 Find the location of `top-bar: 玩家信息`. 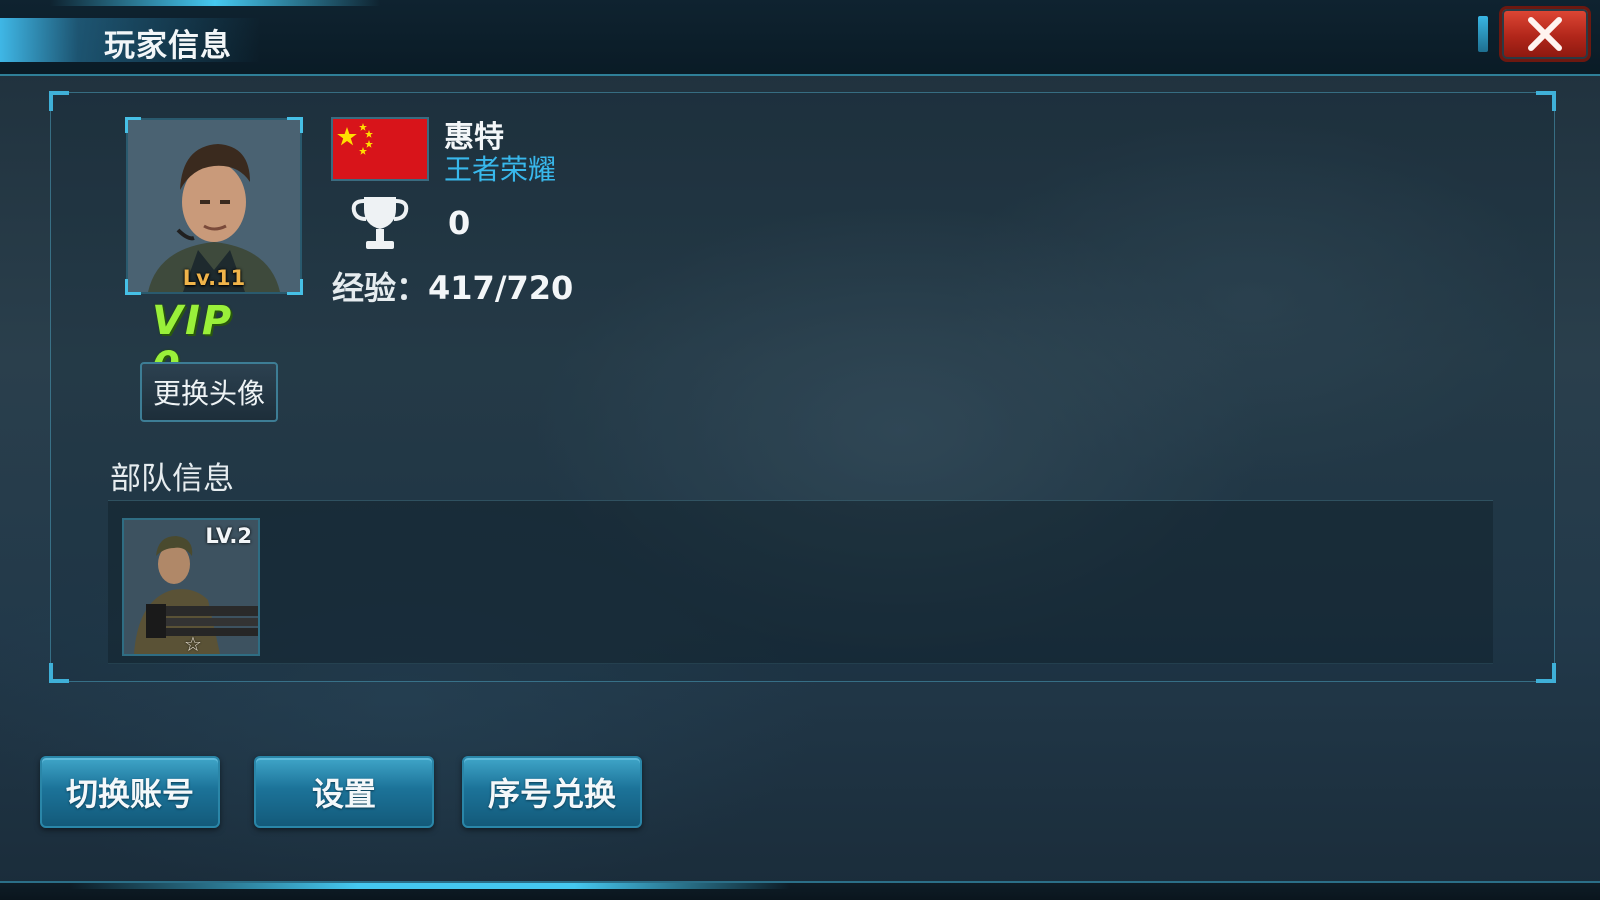

top-bar: 玩家信息 is located at coordinates (800, 38).